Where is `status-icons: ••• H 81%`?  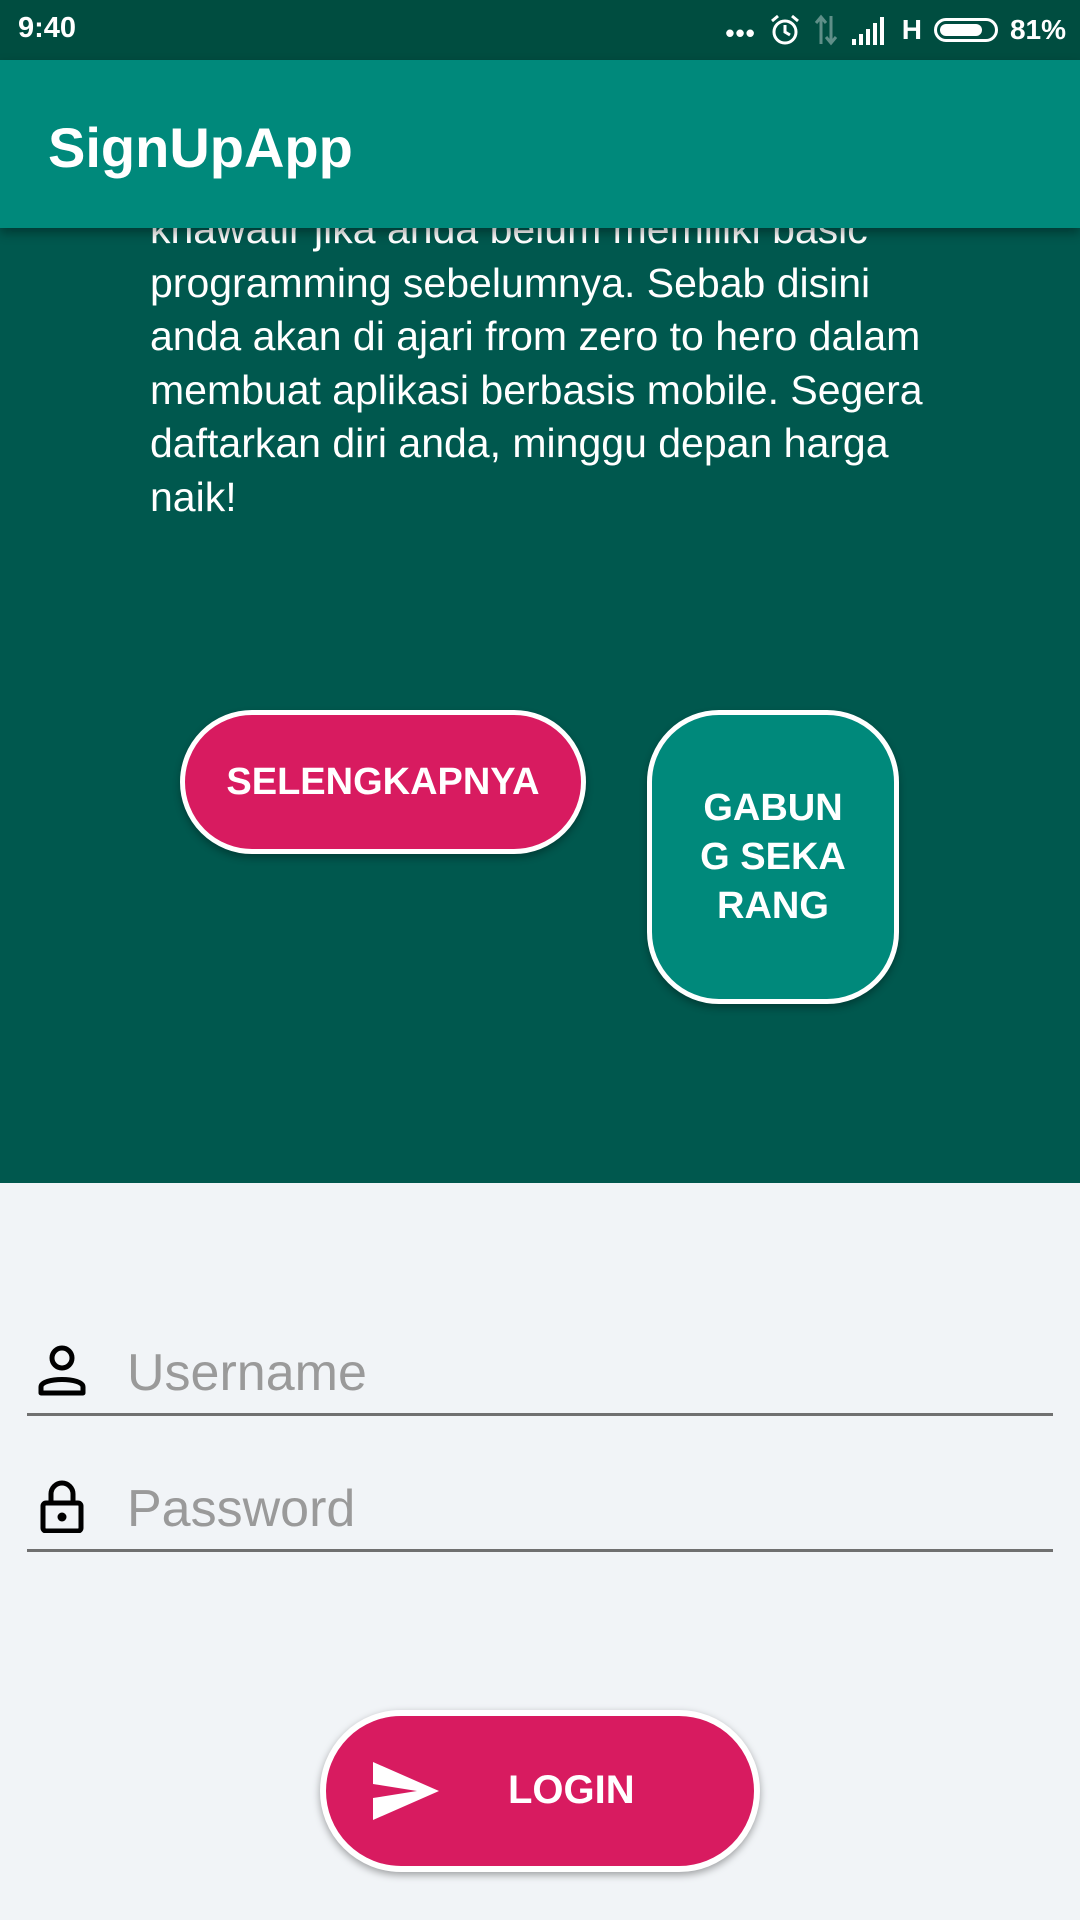
status-icons: ••• H 81% is located at coordinates (895, 30).